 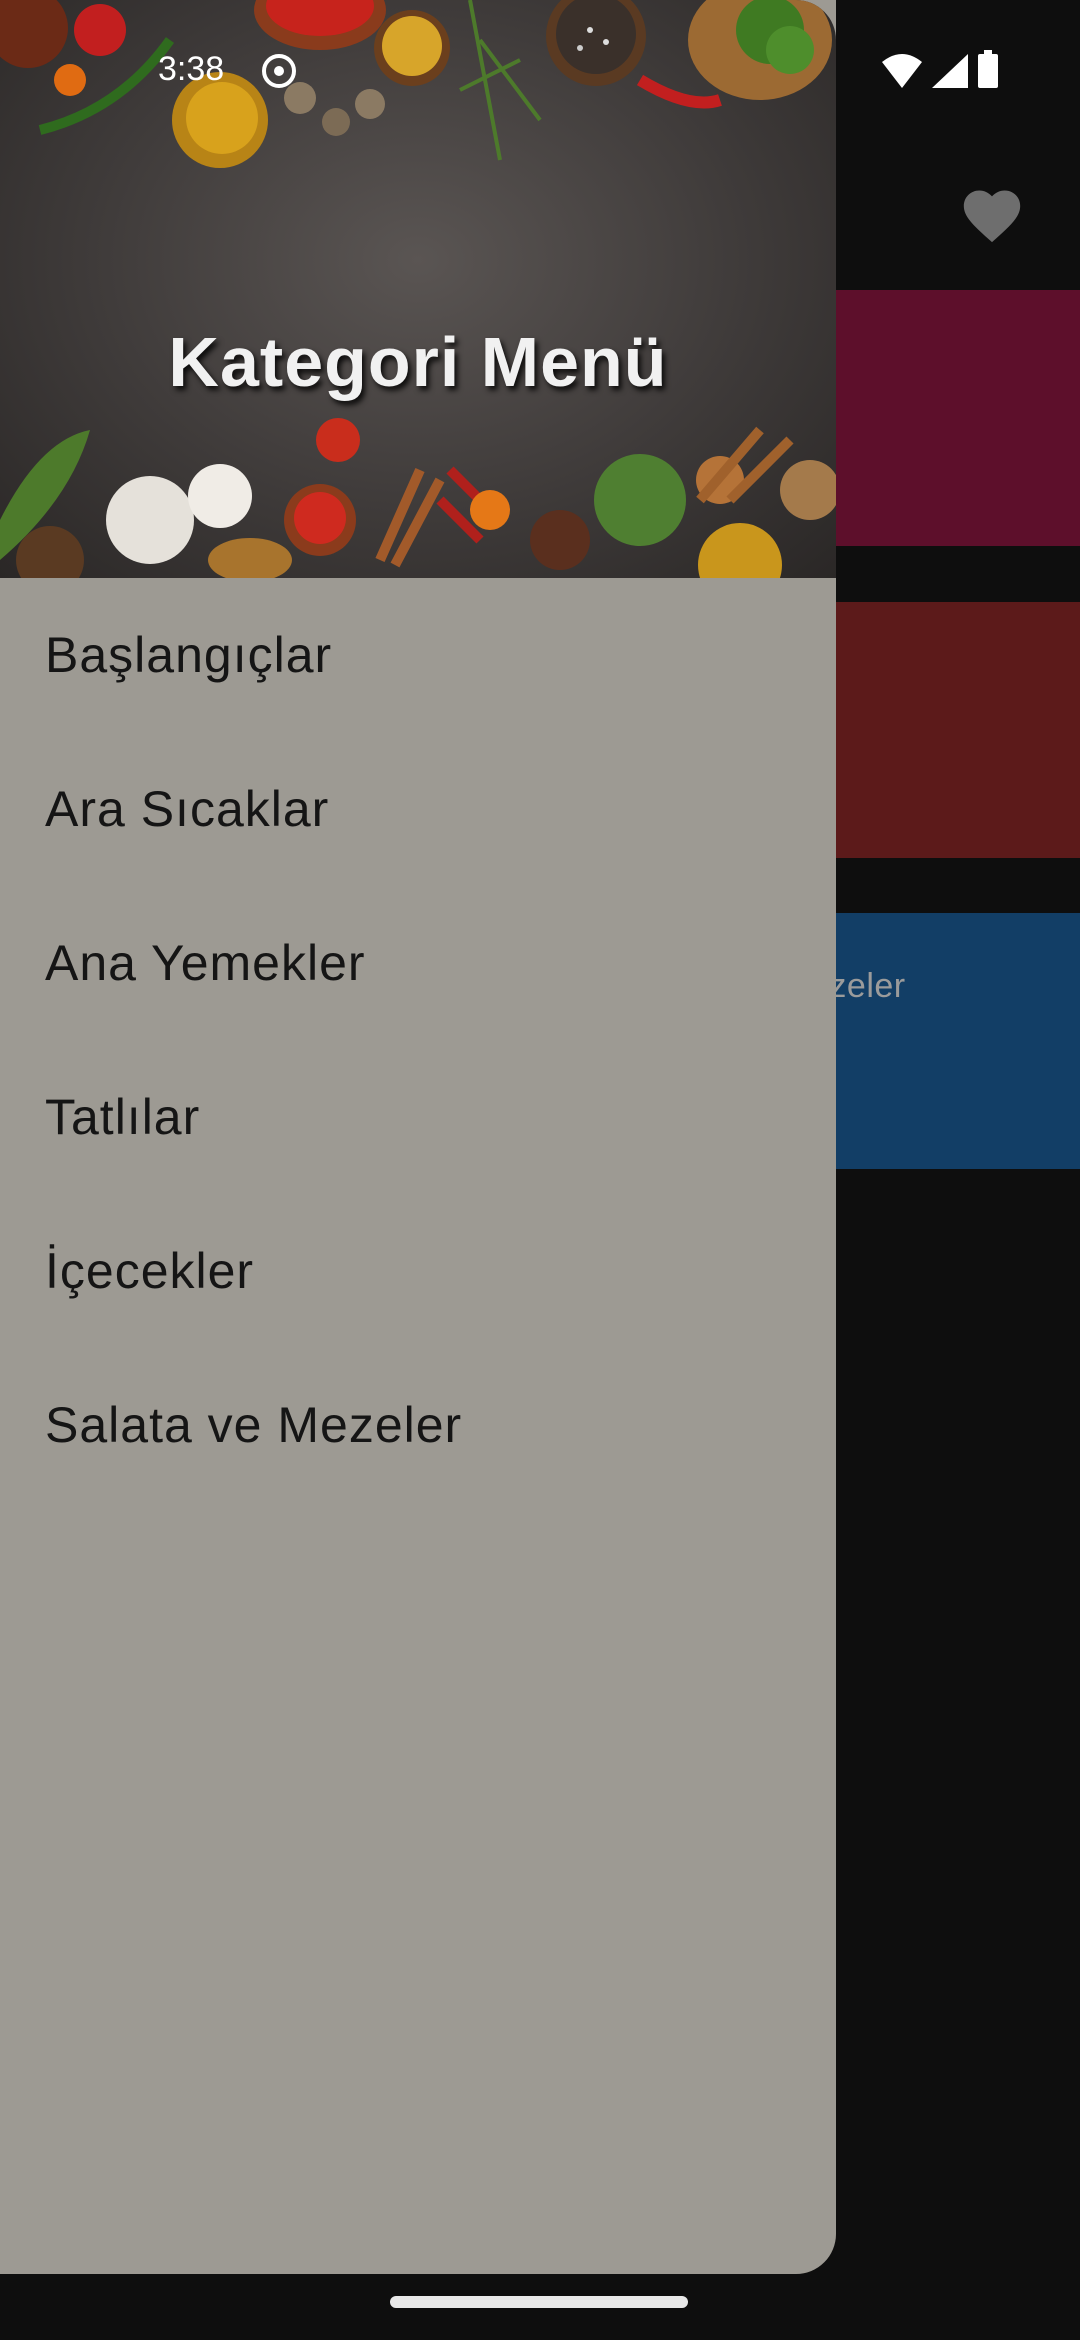 What do you see at coordinates (992, 213) in the screenshot?
I see `heart-icon` at bounding box center [992, 213].